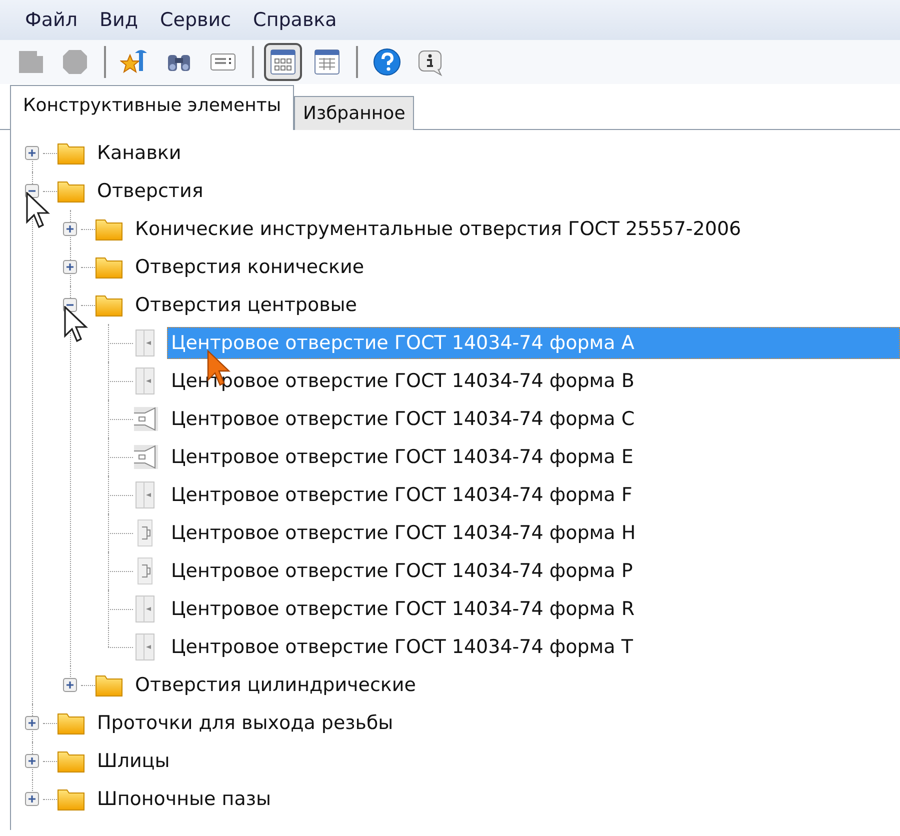 The image size is (900, 836). I want to click on tree-item: Конические инструментальные отверстия ГОСТ 25557-2006, so click(438, 229).